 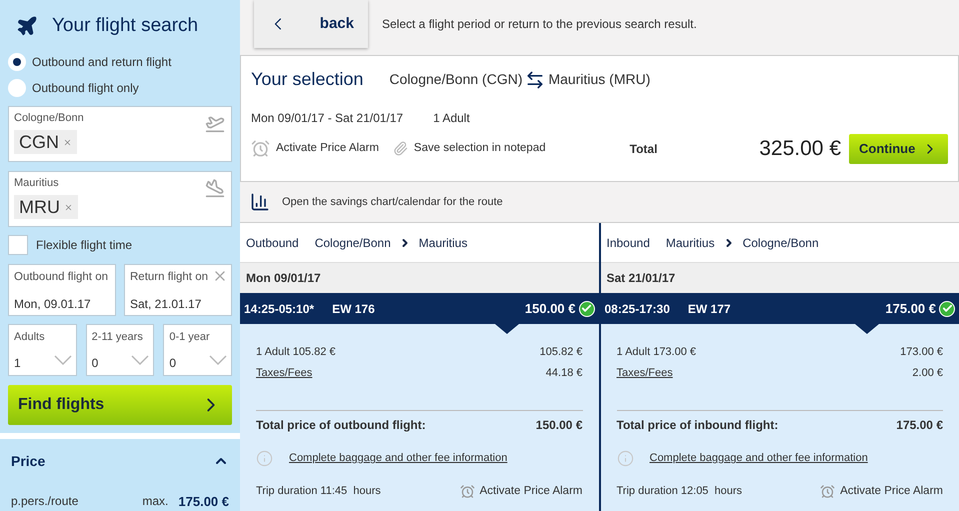 What do you see at coordinates (296, 352) in the screenshot?
I see `fare-line: 1 Adult 105.82 €` at bounding box center [296, 352].